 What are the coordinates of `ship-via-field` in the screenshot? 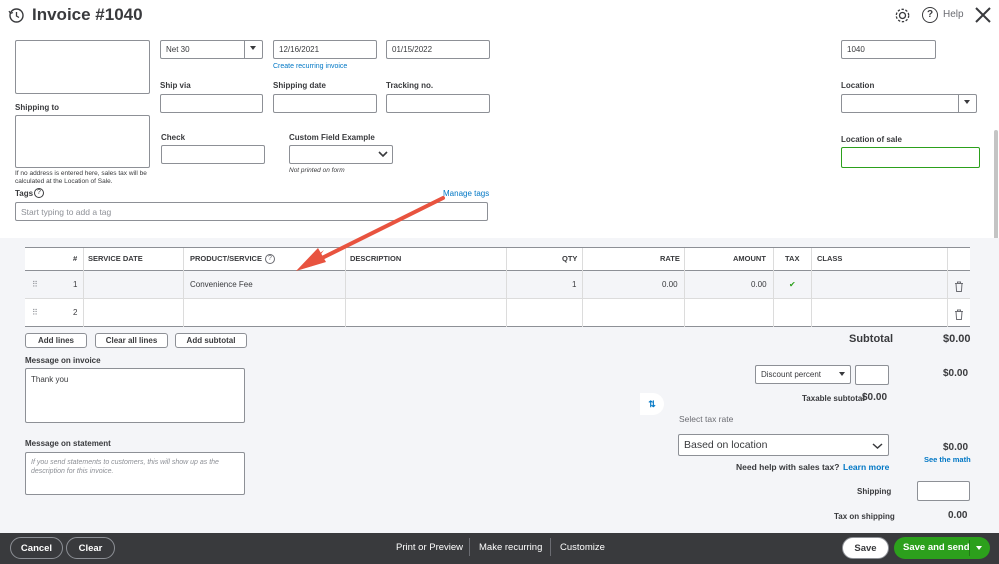 It's located at (211, 103).